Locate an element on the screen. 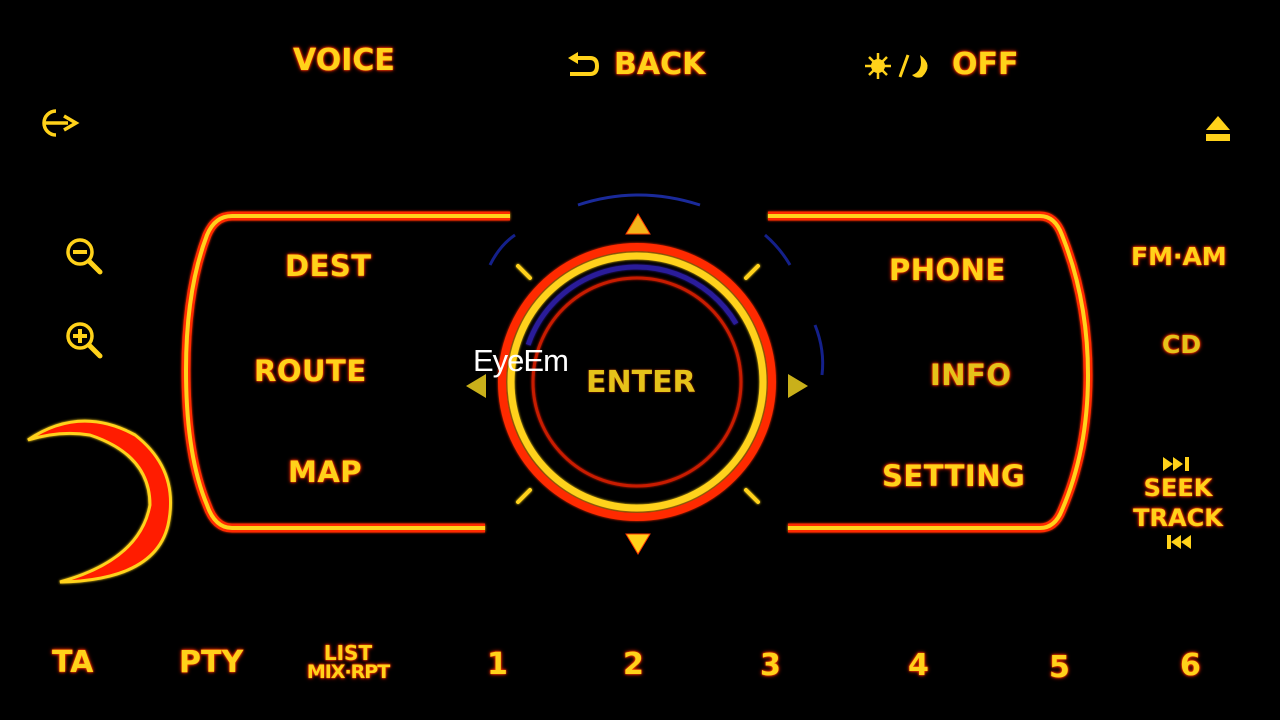 This screenshot has width=1280, height=720. enter-label: ENTER is located at coordinates (641, 382).